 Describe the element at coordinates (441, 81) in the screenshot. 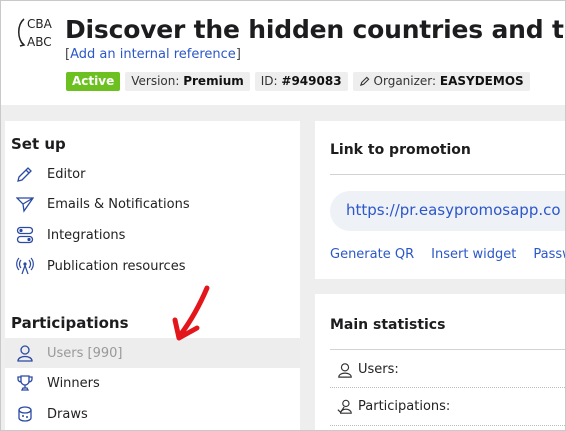

I see `organizer-badge: Organizer: EASYDEMOS` at that location.